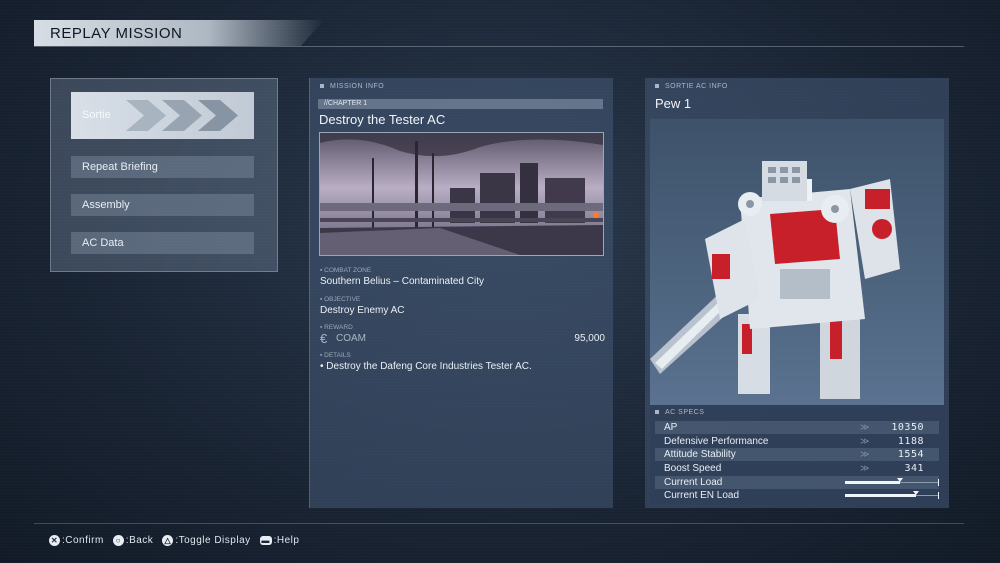 This screenshot has width=1000, height=563. Describe the element at coordinates (499, 46) in the screenshot. I see `header-divider` at that location.